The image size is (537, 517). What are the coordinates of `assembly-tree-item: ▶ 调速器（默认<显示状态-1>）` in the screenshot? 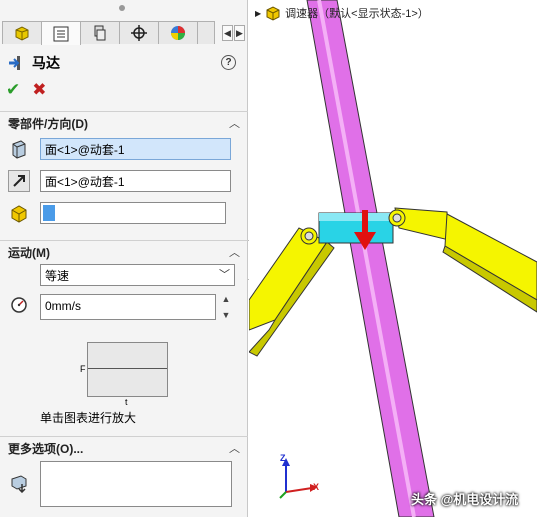 It's located at (342, 13).